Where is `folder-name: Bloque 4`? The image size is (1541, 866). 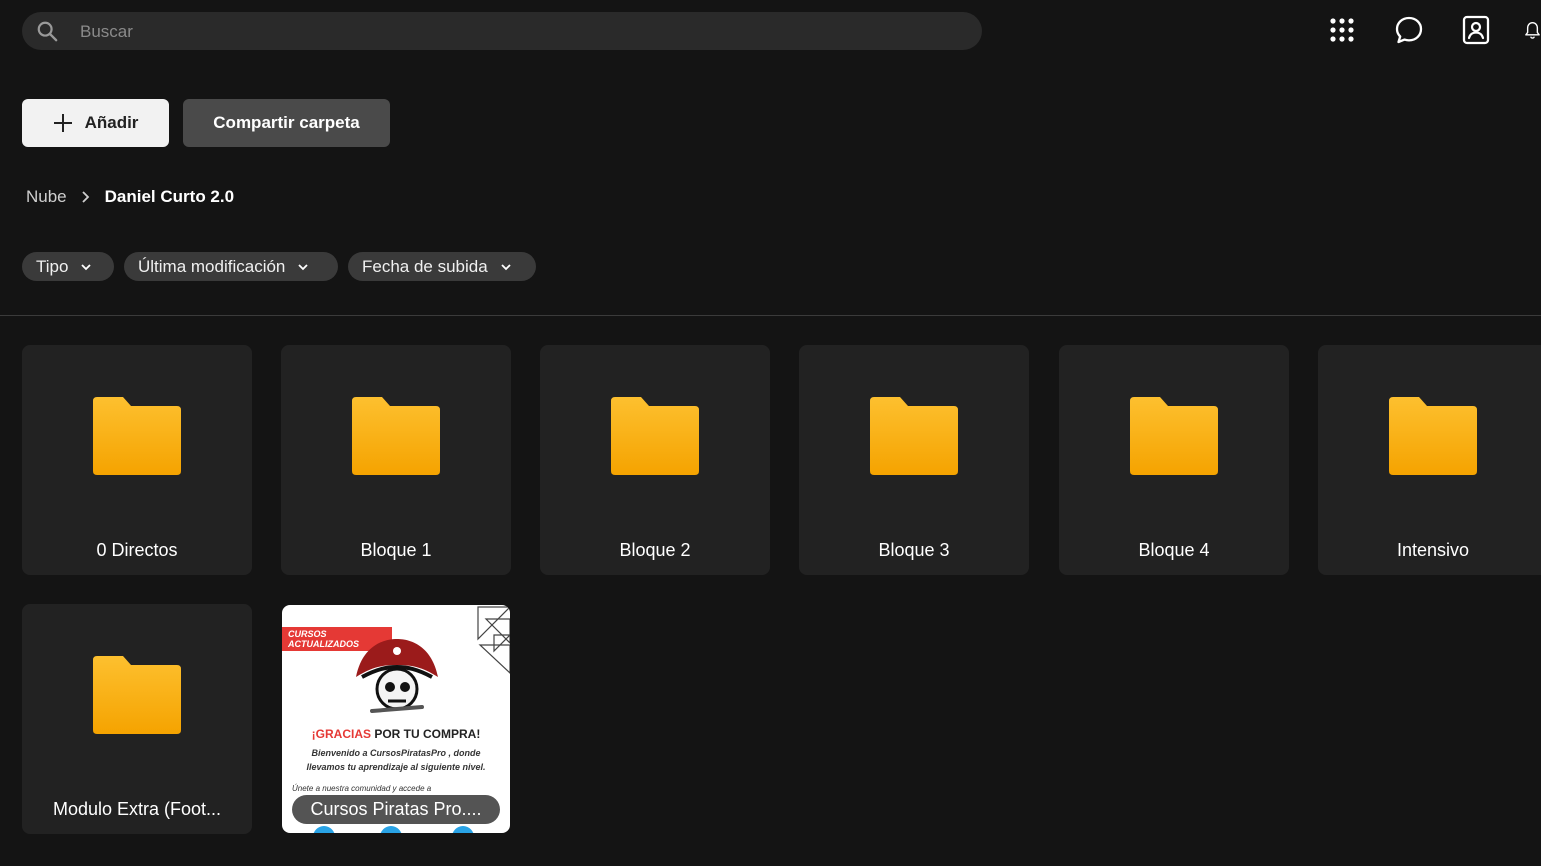
folder-name: Bloque 4 is located at coordinates (1174, 550).